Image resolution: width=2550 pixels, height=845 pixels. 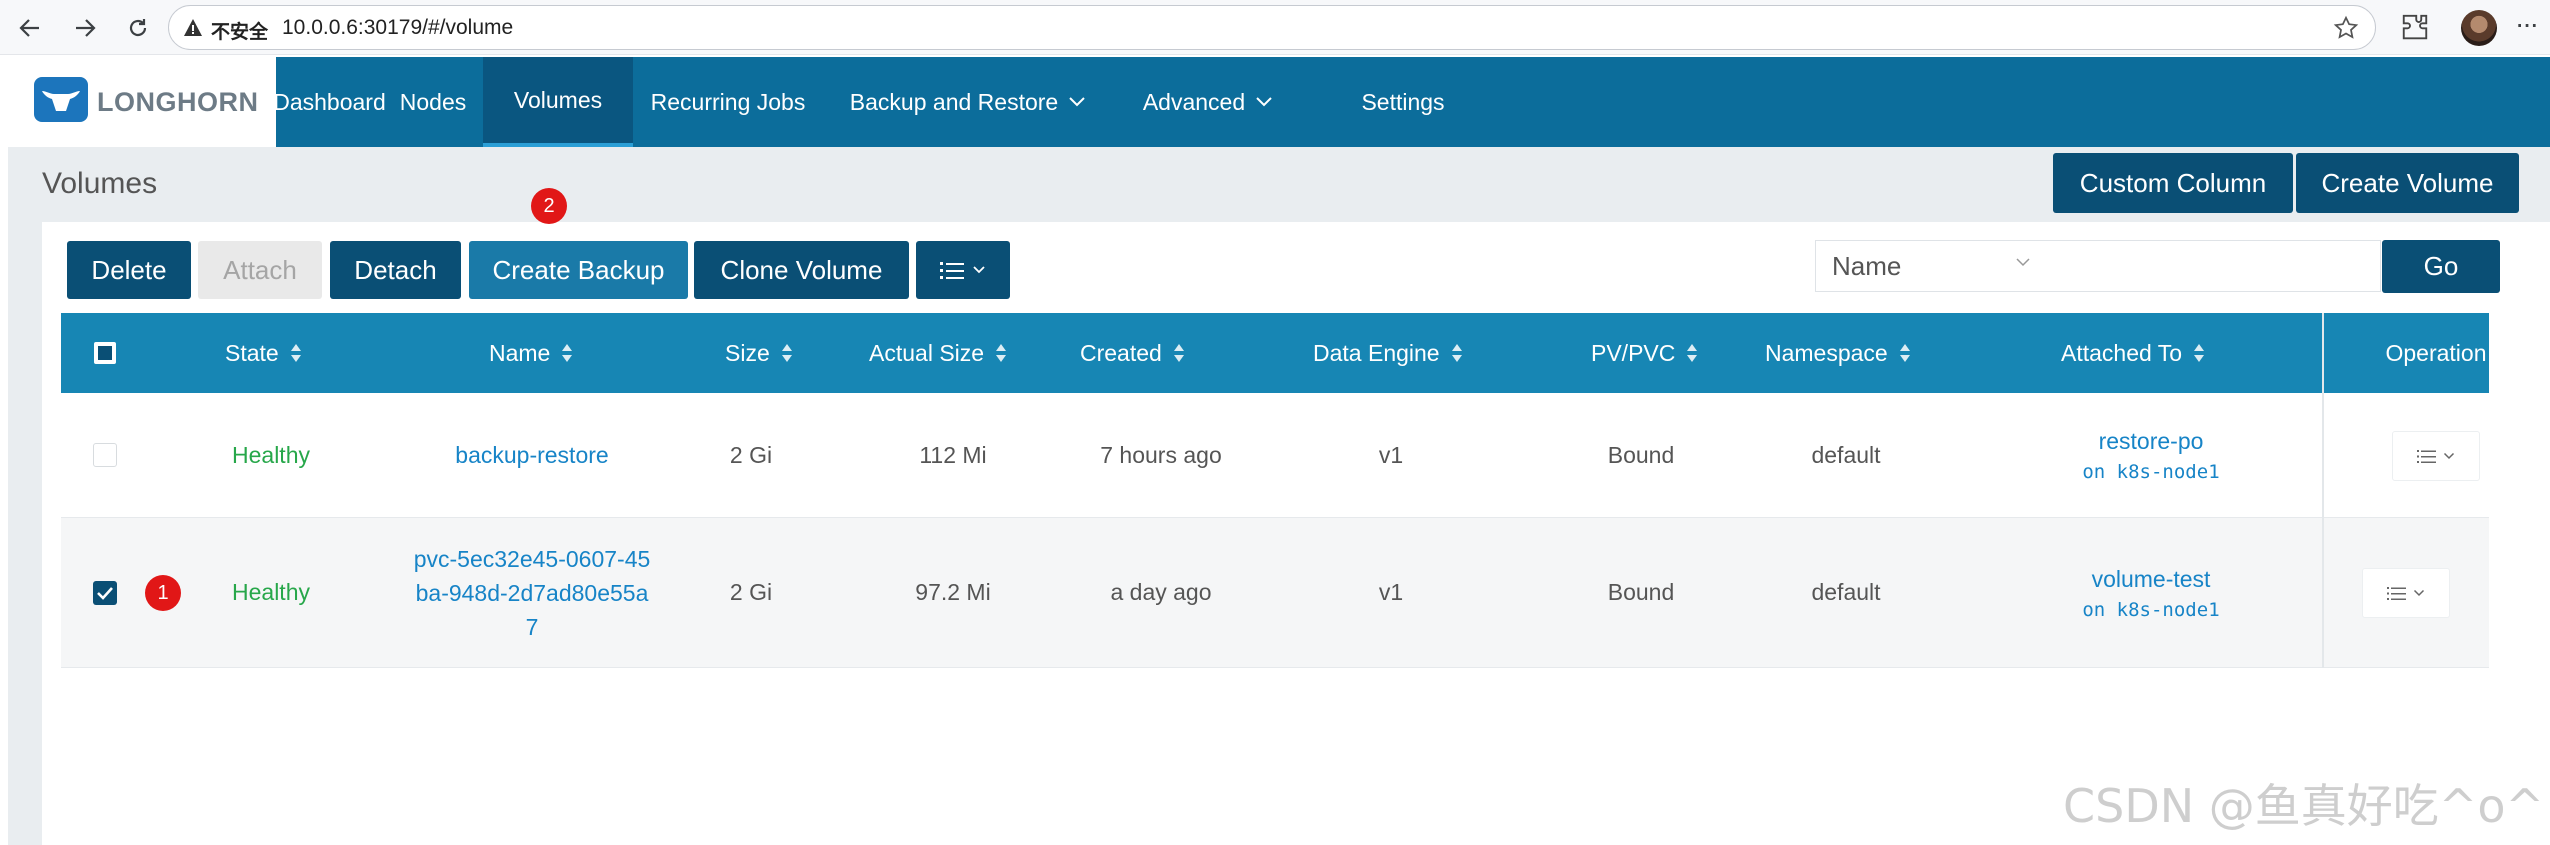 I want to click on volume-name-link: backup-restore, so click(x=532, y=455).